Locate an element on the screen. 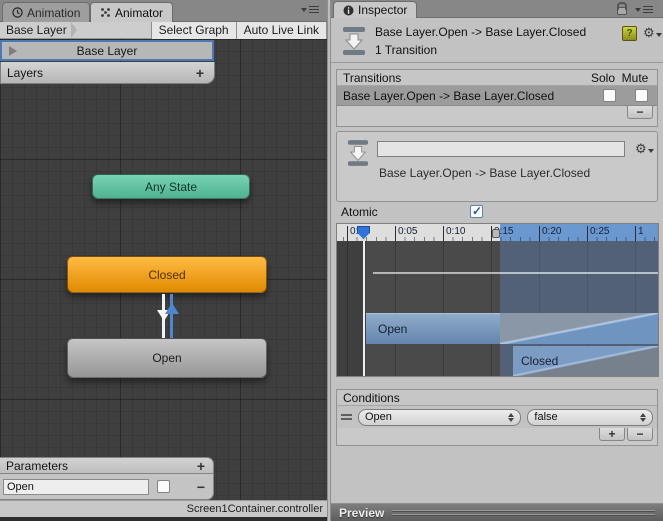  transition-handle-icon is located at coordinates (496, 233).